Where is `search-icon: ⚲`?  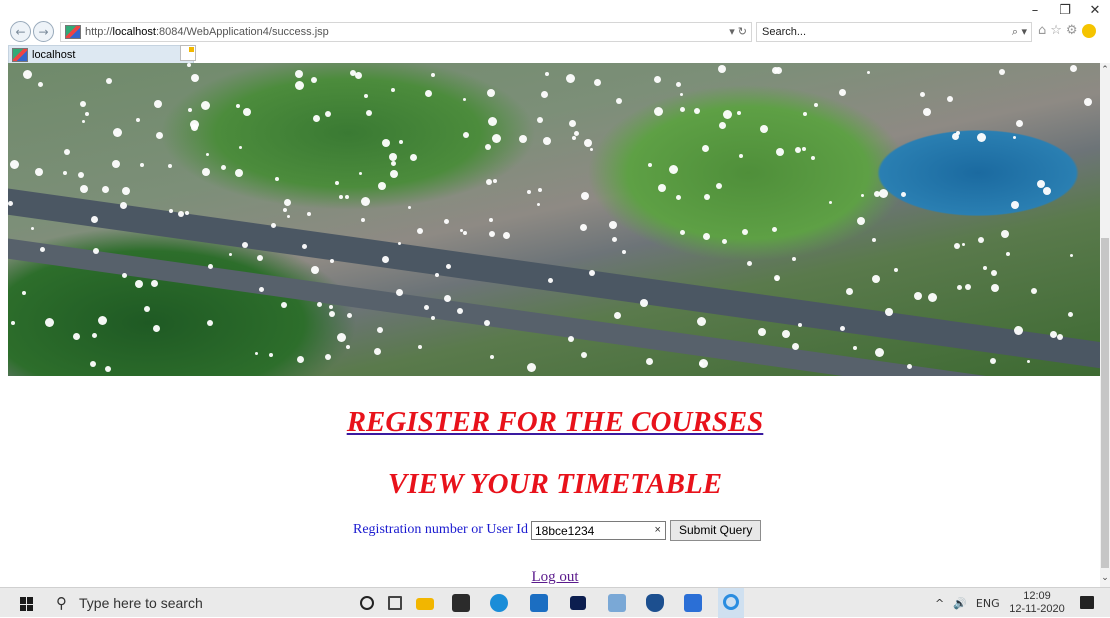 search-icon: ⚲ is located at coordinates (61, 603).